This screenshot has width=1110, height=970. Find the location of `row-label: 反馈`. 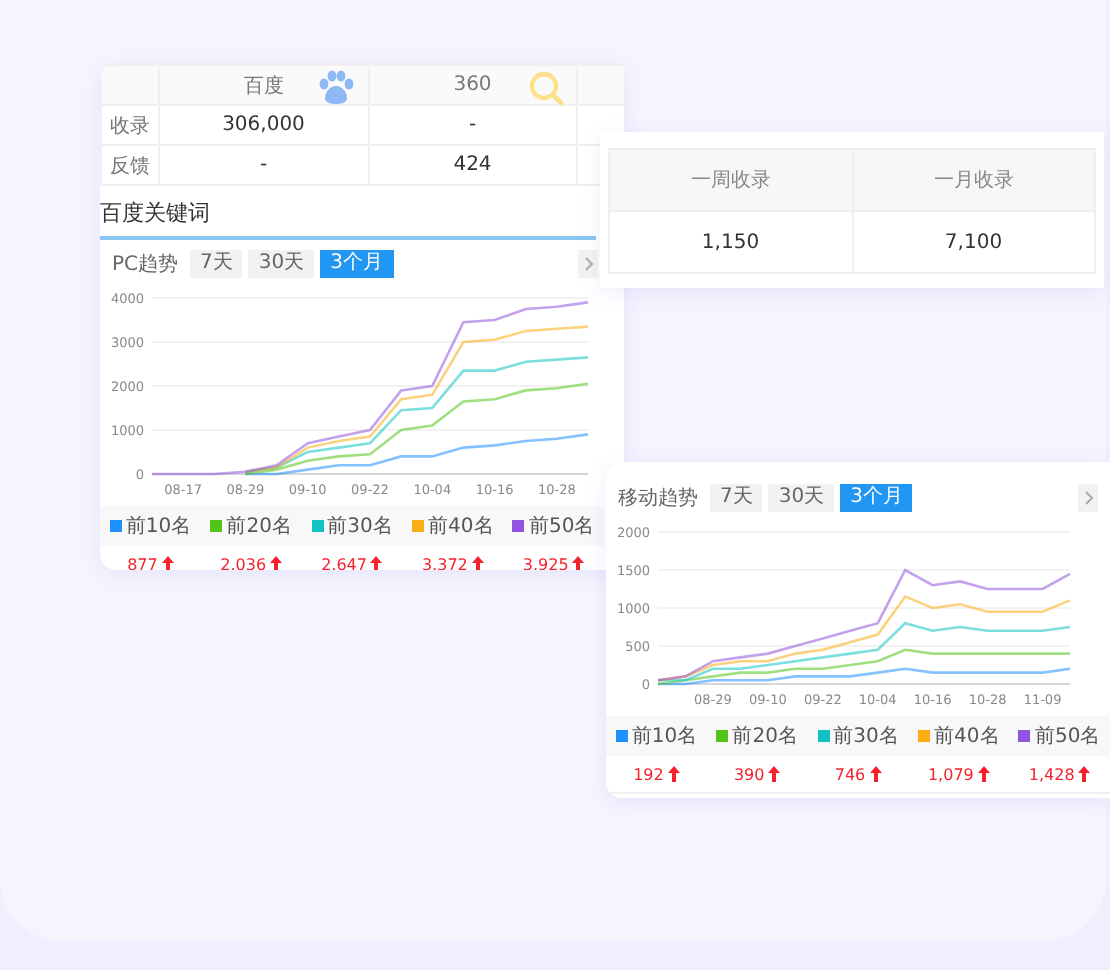

row-label: 反馈 is located at coordinates (130, 165).